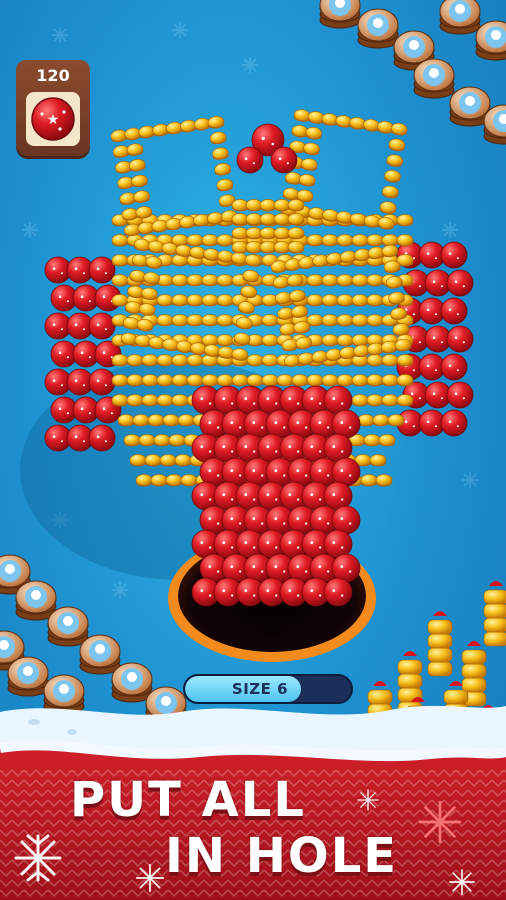  What do you see at coordinates (267, 148) in the screenshot?
I see `red-ball-cluster-top` at bounding box center [267, 148].